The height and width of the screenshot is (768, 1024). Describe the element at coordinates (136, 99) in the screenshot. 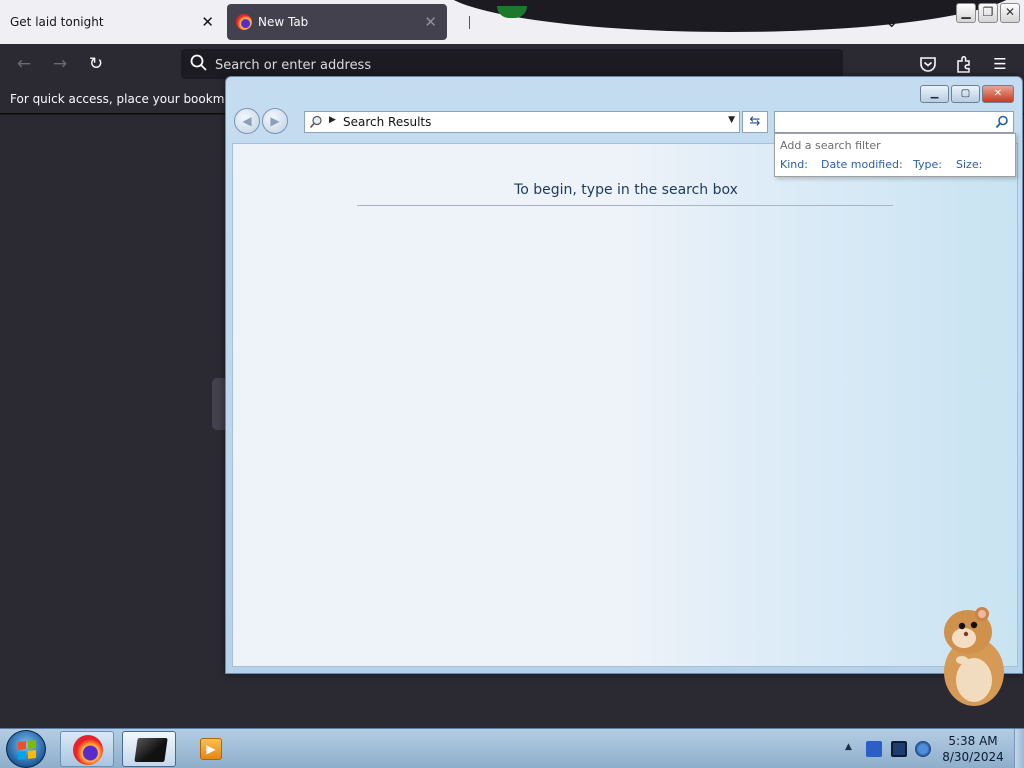

I see `bookmarks-hint-text: For quick access, place your bookmarks h` at that location.